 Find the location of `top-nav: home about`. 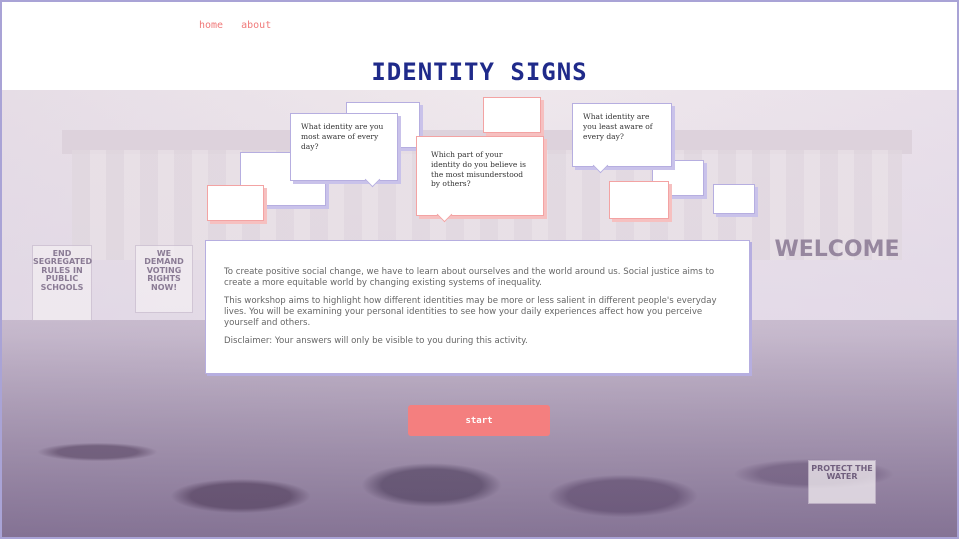

top-nav: home about is located at coordinates (241, 25).